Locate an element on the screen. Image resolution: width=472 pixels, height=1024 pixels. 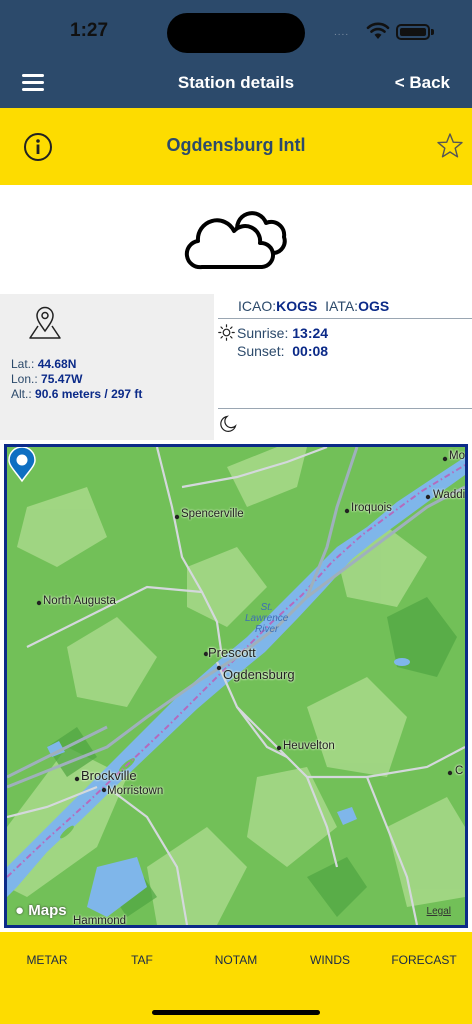
longitude-label: Lon.: is located at coordinates (24, 379).